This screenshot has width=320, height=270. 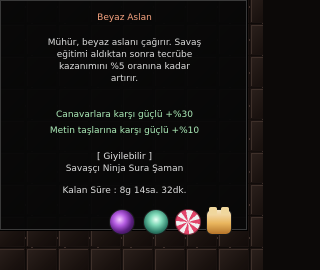 I want to click on allowed-classes: Savaşçı Ninja Sura Şaman, so click(x=124, y=169).